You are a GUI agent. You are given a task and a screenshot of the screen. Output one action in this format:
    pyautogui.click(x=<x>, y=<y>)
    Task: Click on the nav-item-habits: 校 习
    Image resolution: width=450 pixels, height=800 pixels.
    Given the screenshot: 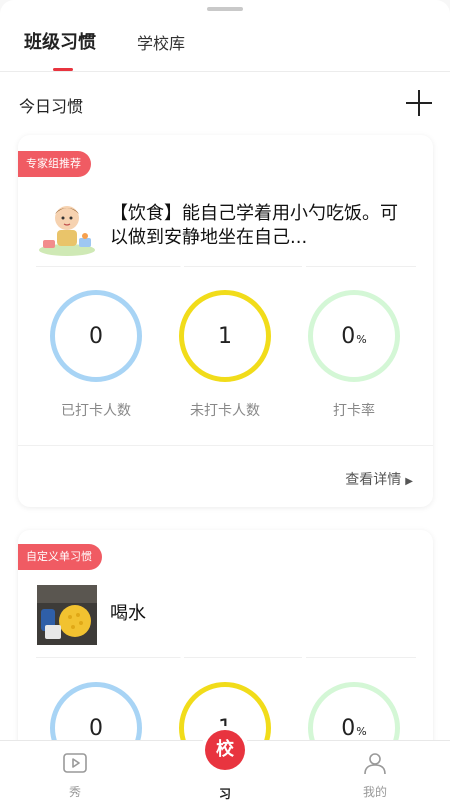 What is the action you would take?
    pyautogui.click(x=225, y=765)
    